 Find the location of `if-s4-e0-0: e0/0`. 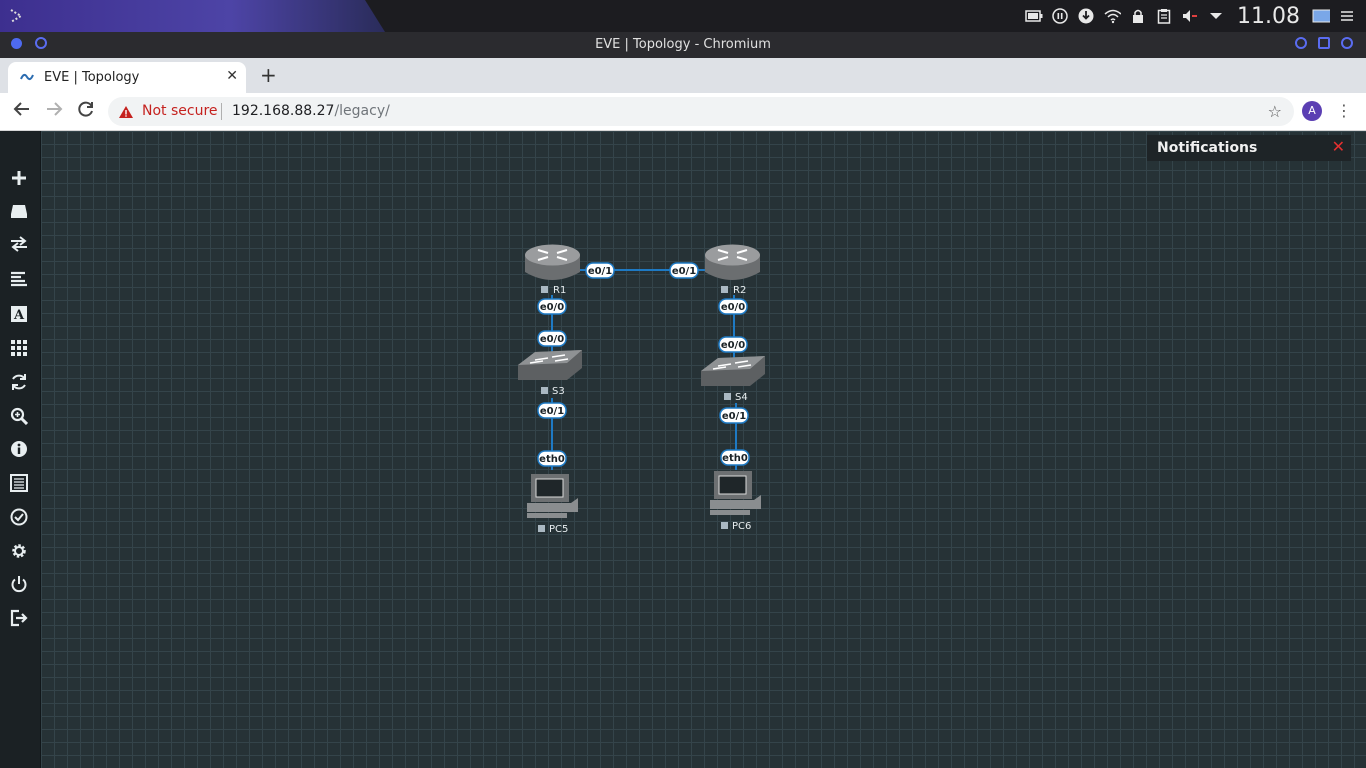

if-s4-e0-0: e0/0 is located at coordinates (733, 344).